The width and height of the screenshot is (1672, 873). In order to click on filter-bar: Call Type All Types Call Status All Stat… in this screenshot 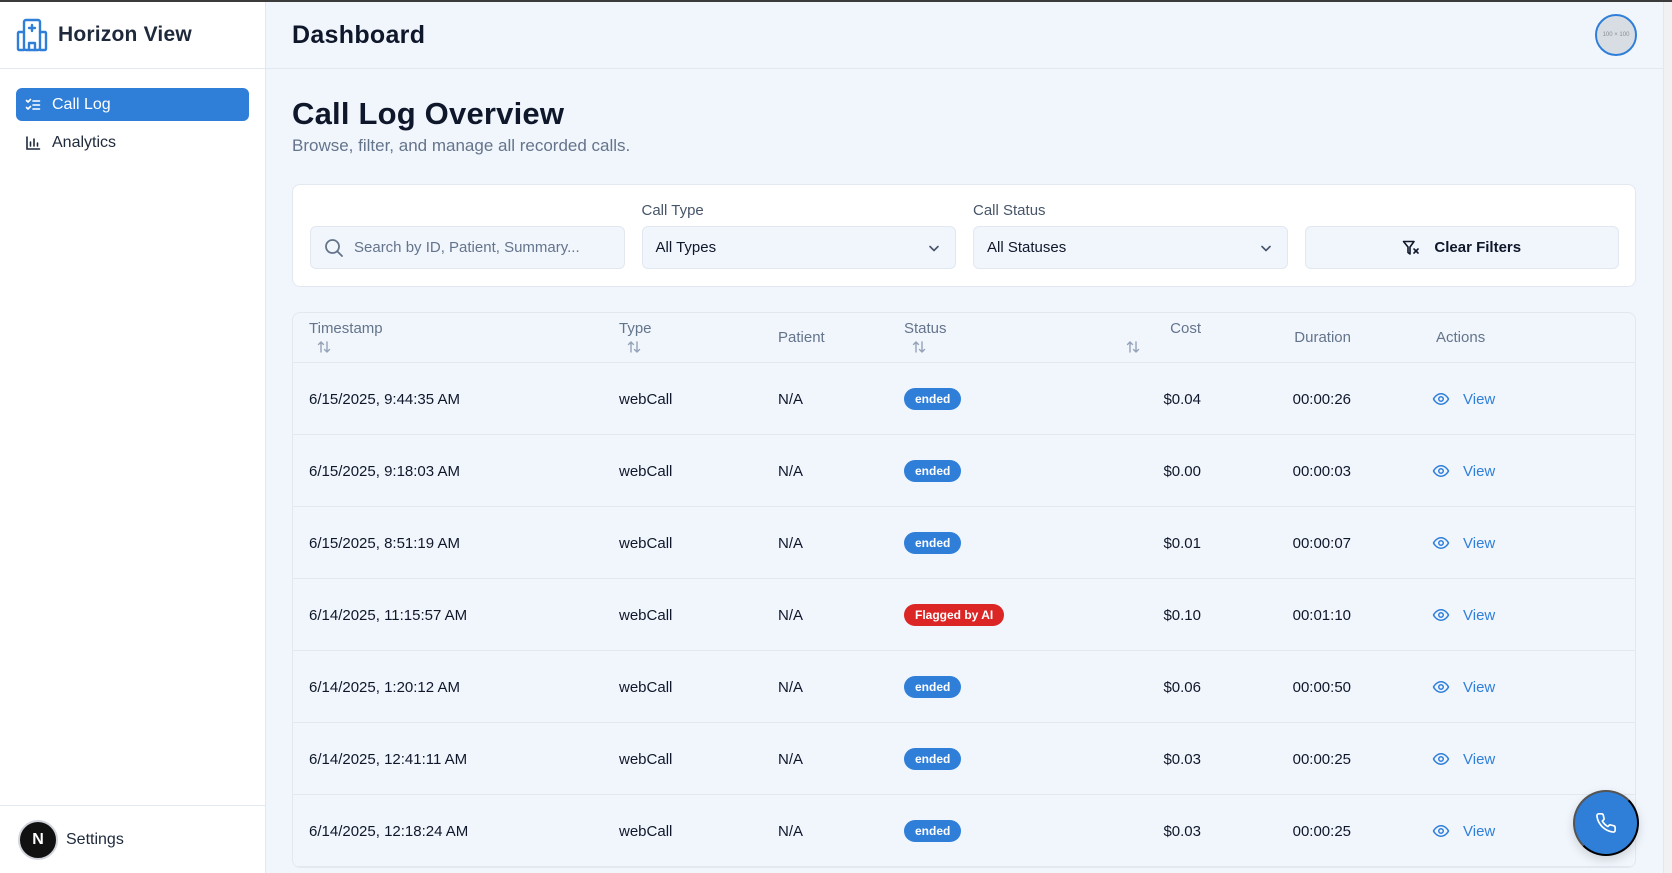, I will do `click(964, 235)`.